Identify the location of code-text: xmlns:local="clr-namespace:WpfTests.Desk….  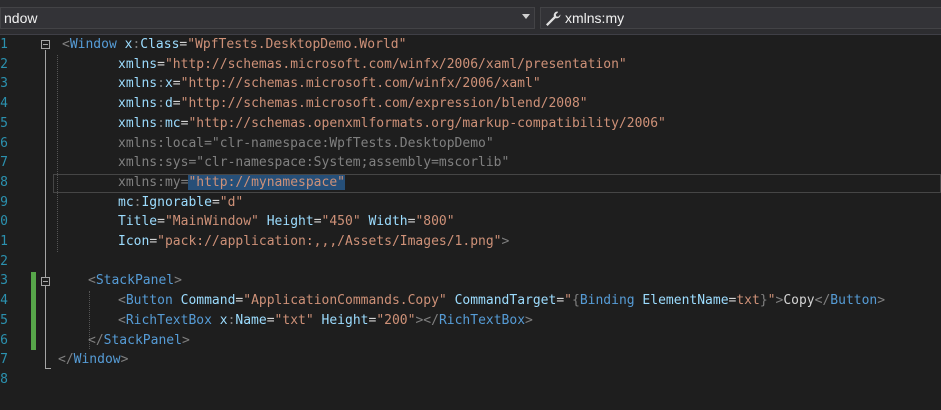
(306, 144).